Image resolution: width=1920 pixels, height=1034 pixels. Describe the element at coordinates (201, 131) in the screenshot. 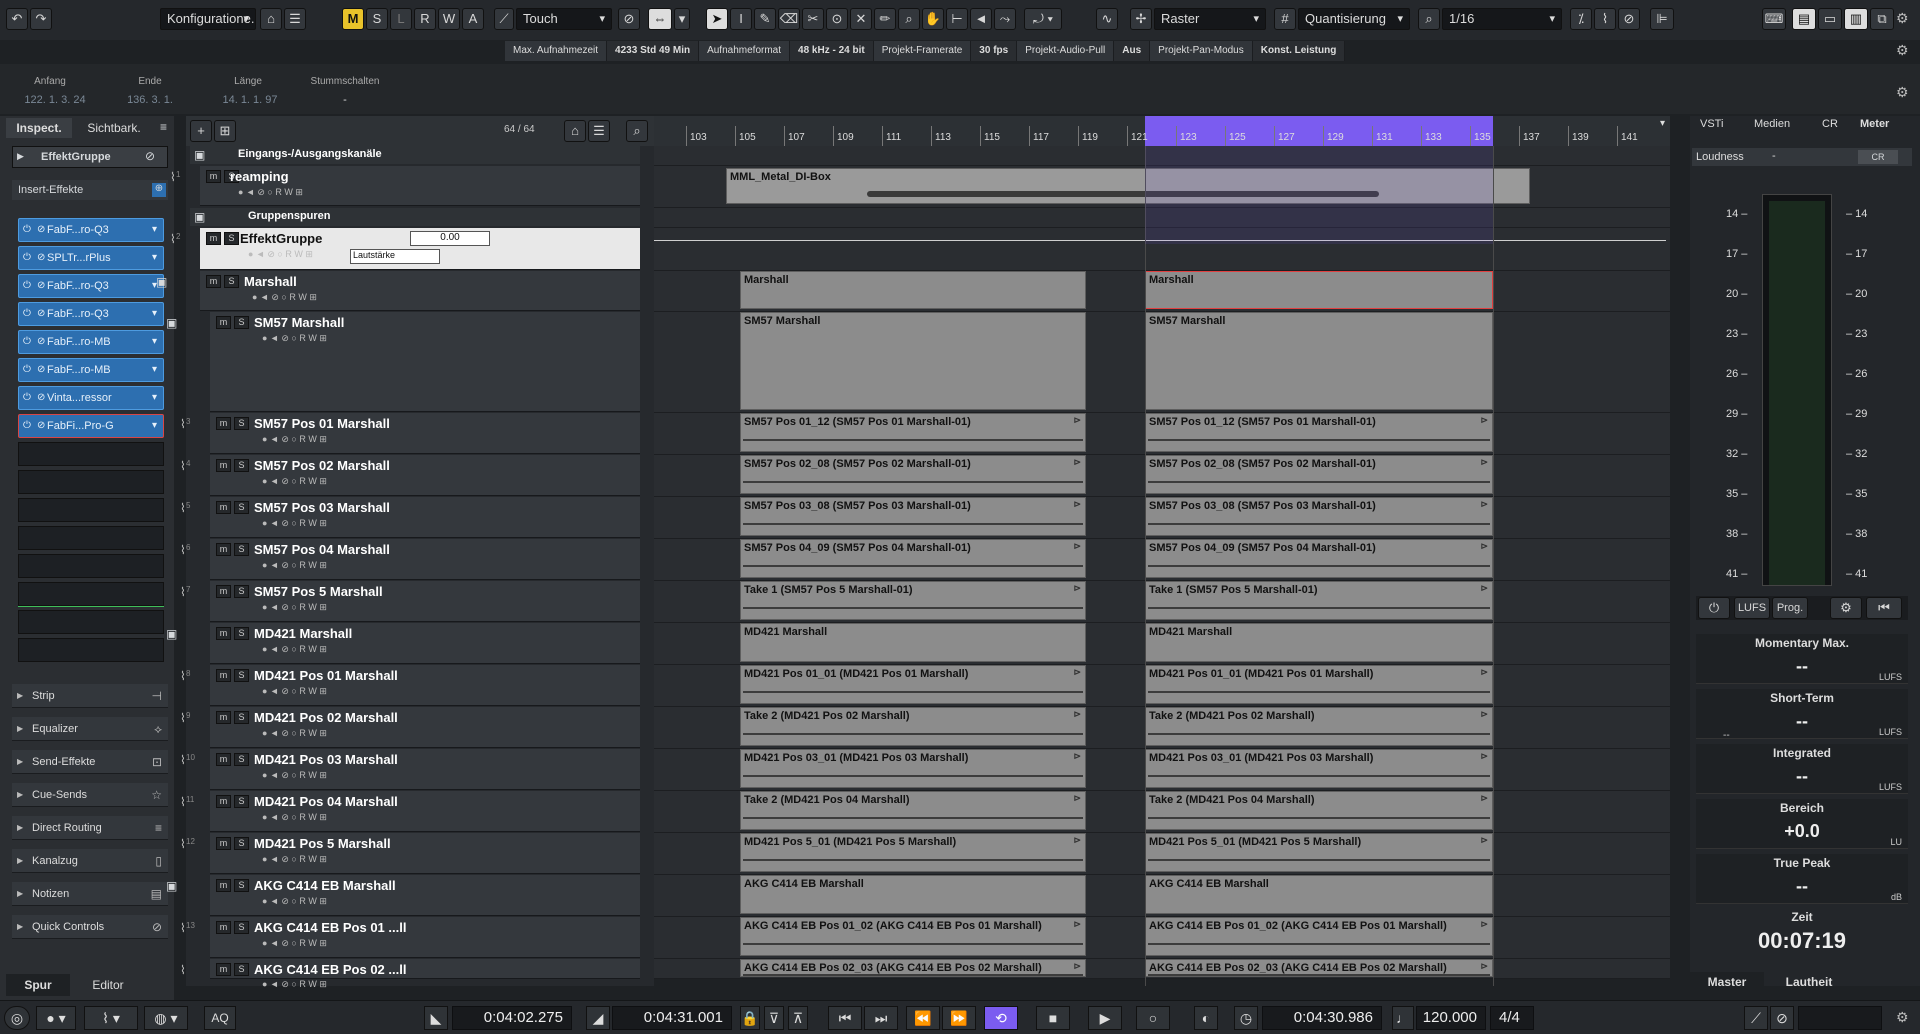

I see `add-track-icon: +` at that location.